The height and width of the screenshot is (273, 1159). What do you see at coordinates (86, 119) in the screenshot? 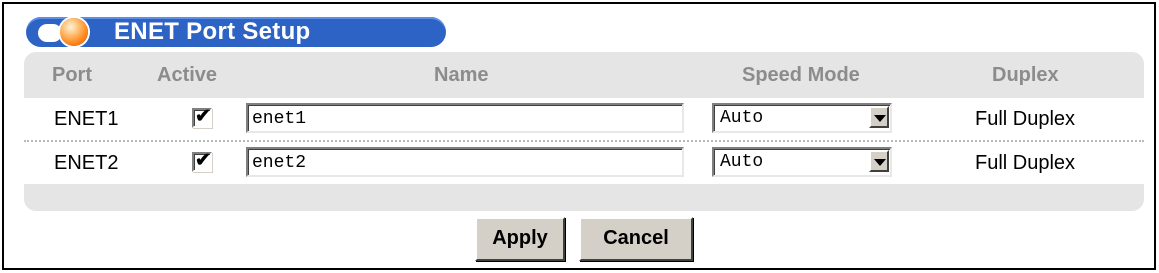
I see `port-label: ENET1` at bounding box center [86, 119].